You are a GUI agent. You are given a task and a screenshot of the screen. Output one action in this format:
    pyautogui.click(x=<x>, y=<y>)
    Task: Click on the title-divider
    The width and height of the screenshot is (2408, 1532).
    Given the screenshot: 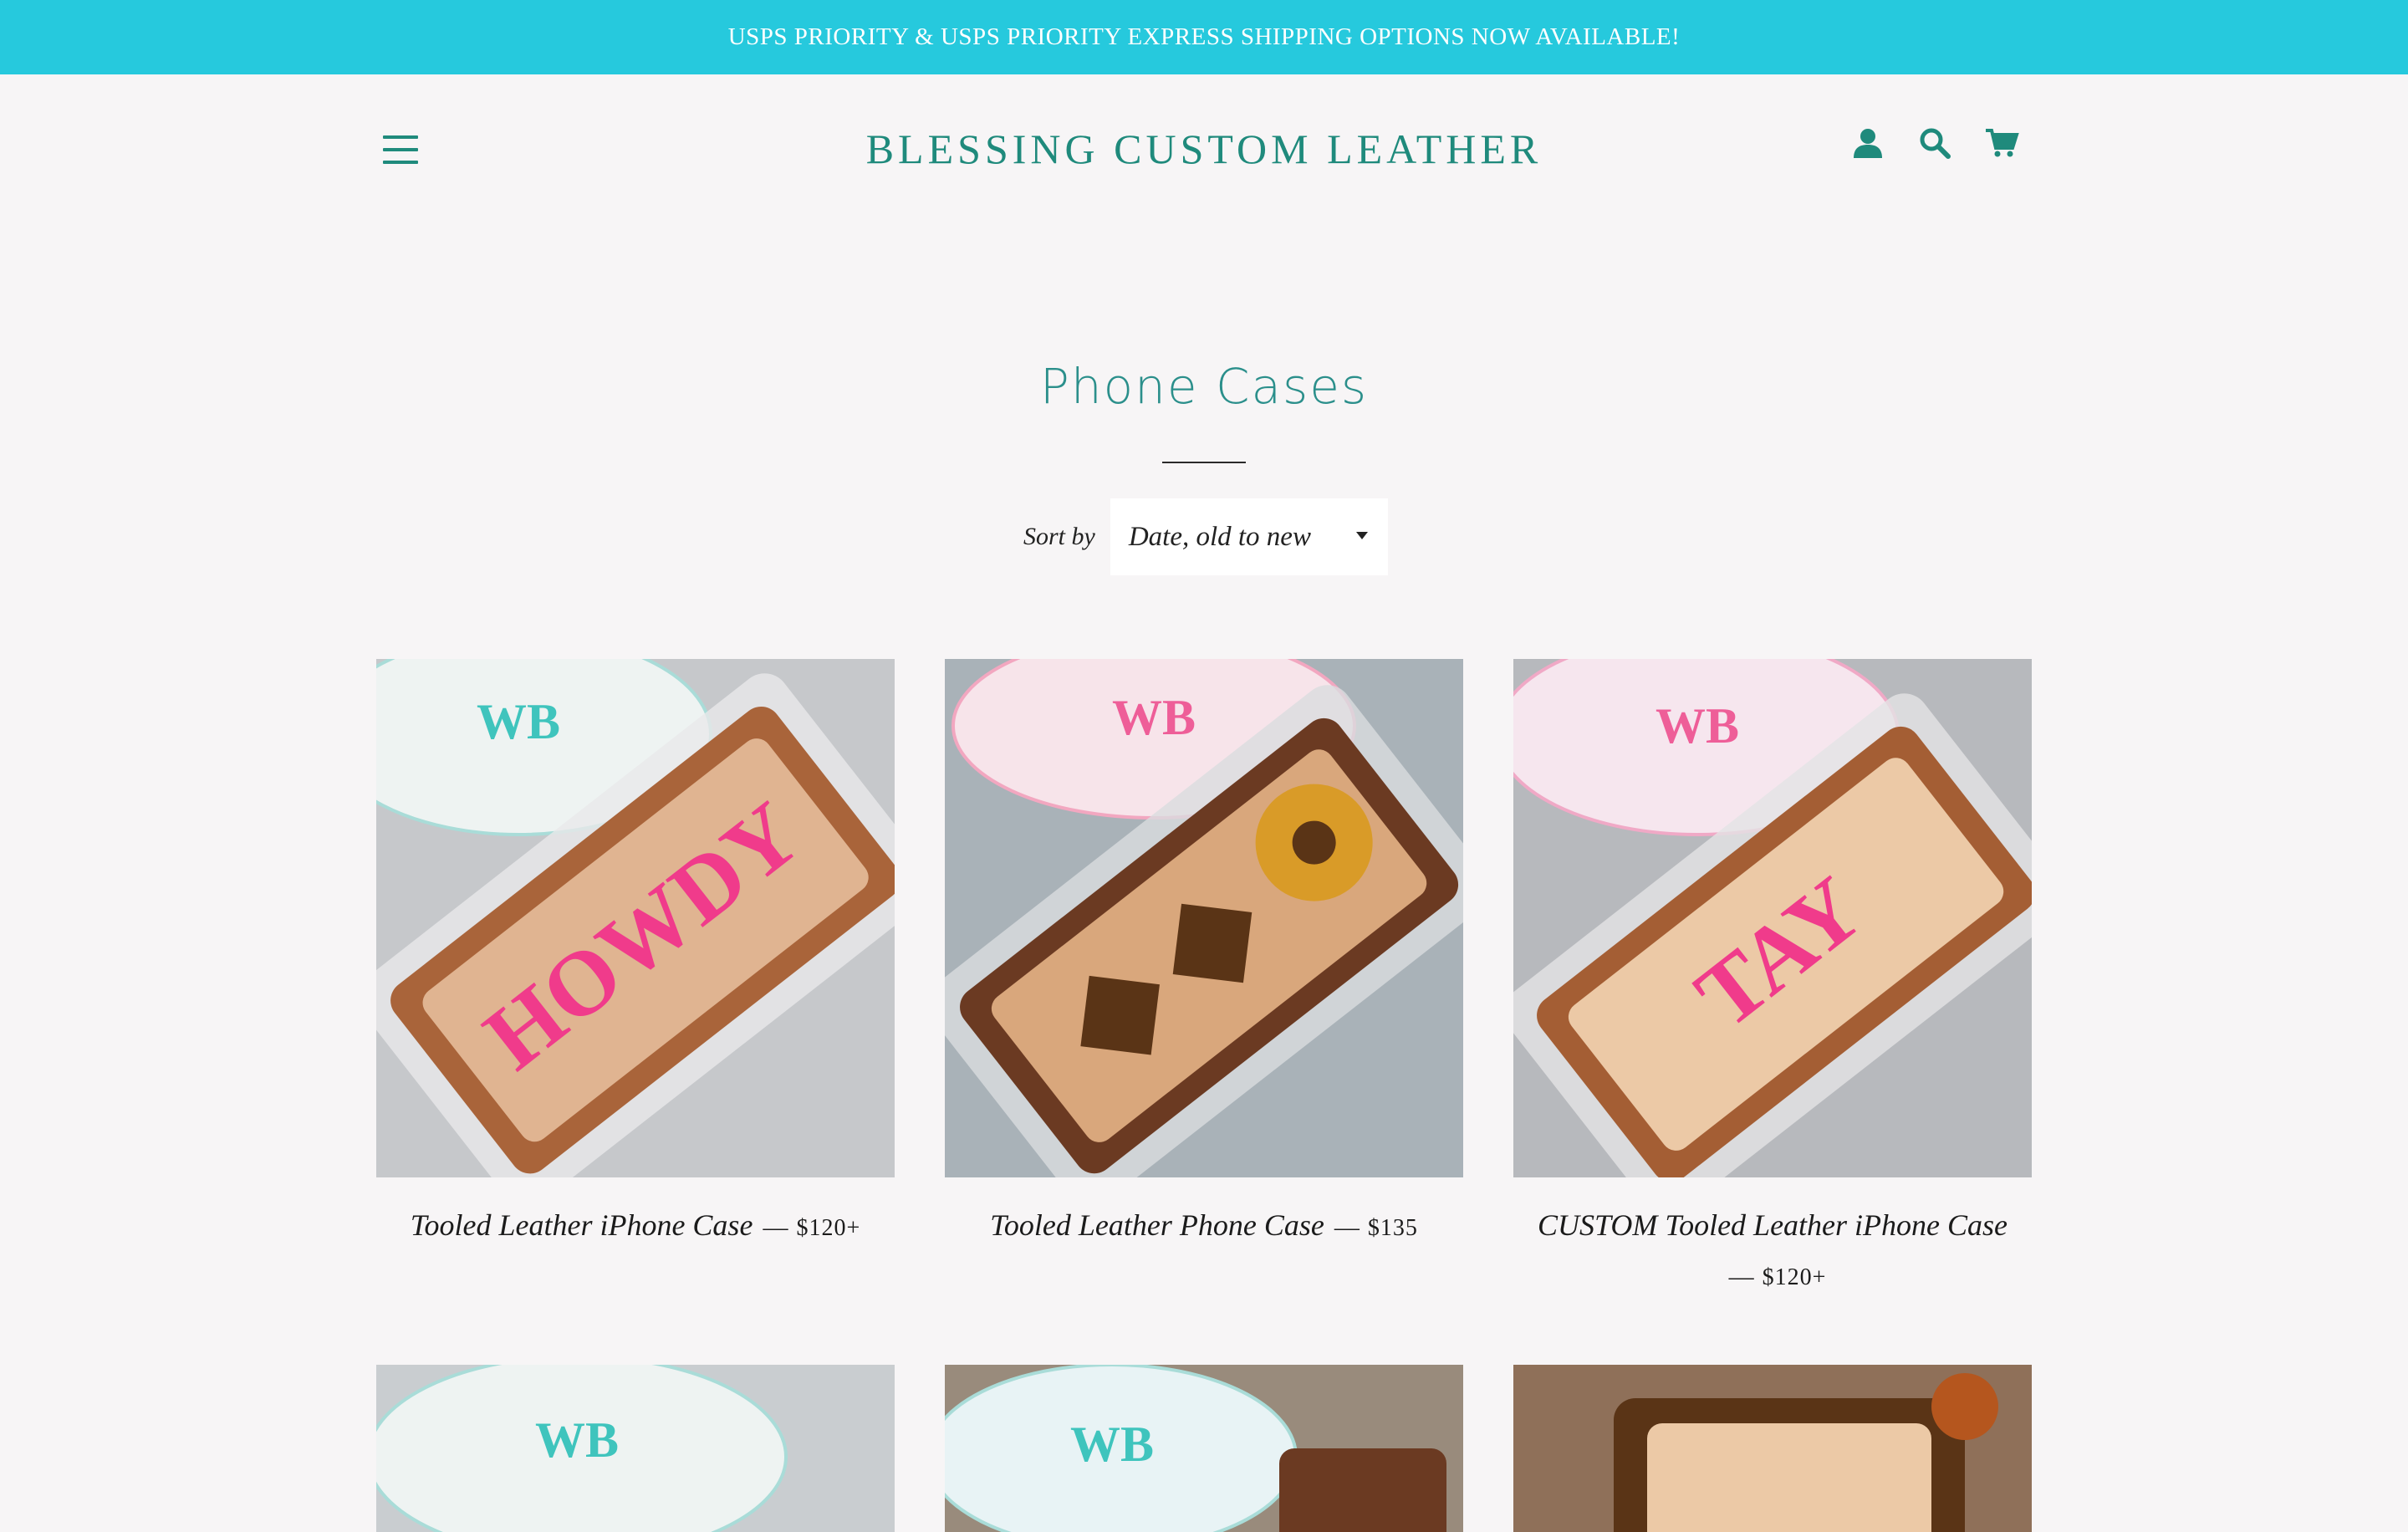 What is the action you would take?
    pyautogui.click(x=1204, y=462)
    